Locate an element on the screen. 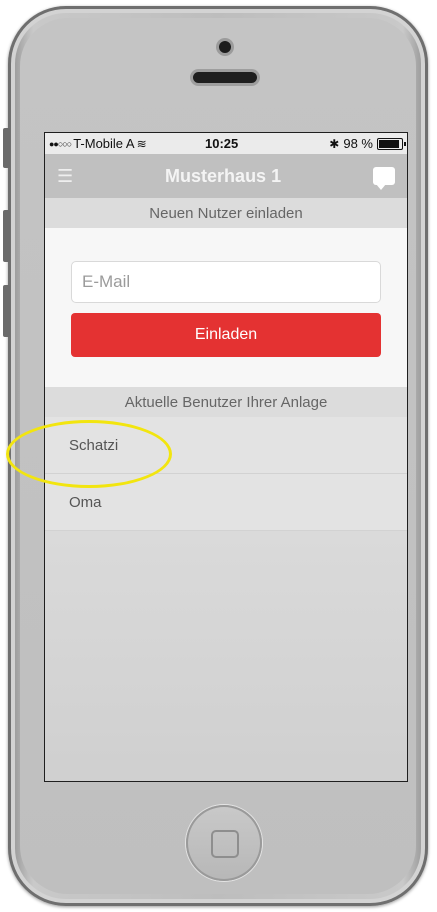  invite-button: Einladen is located at coordinates (226, 335).